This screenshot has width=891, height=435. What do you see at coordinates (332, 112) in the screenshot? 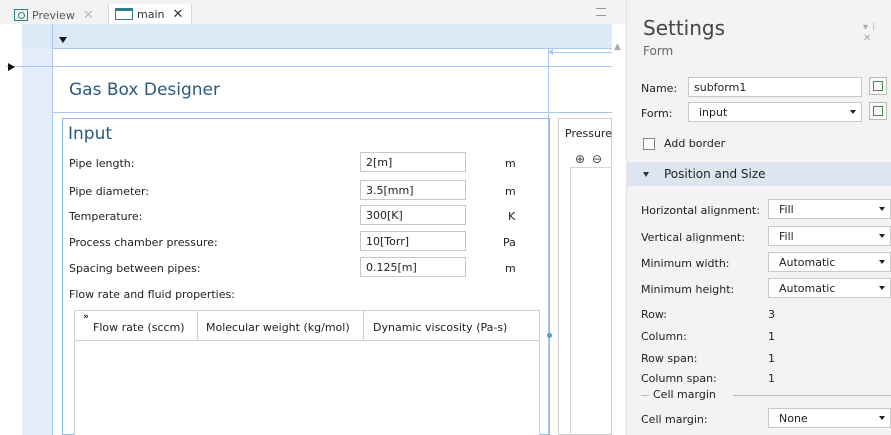
I see `title-divider` at bounding box center [332, 112].